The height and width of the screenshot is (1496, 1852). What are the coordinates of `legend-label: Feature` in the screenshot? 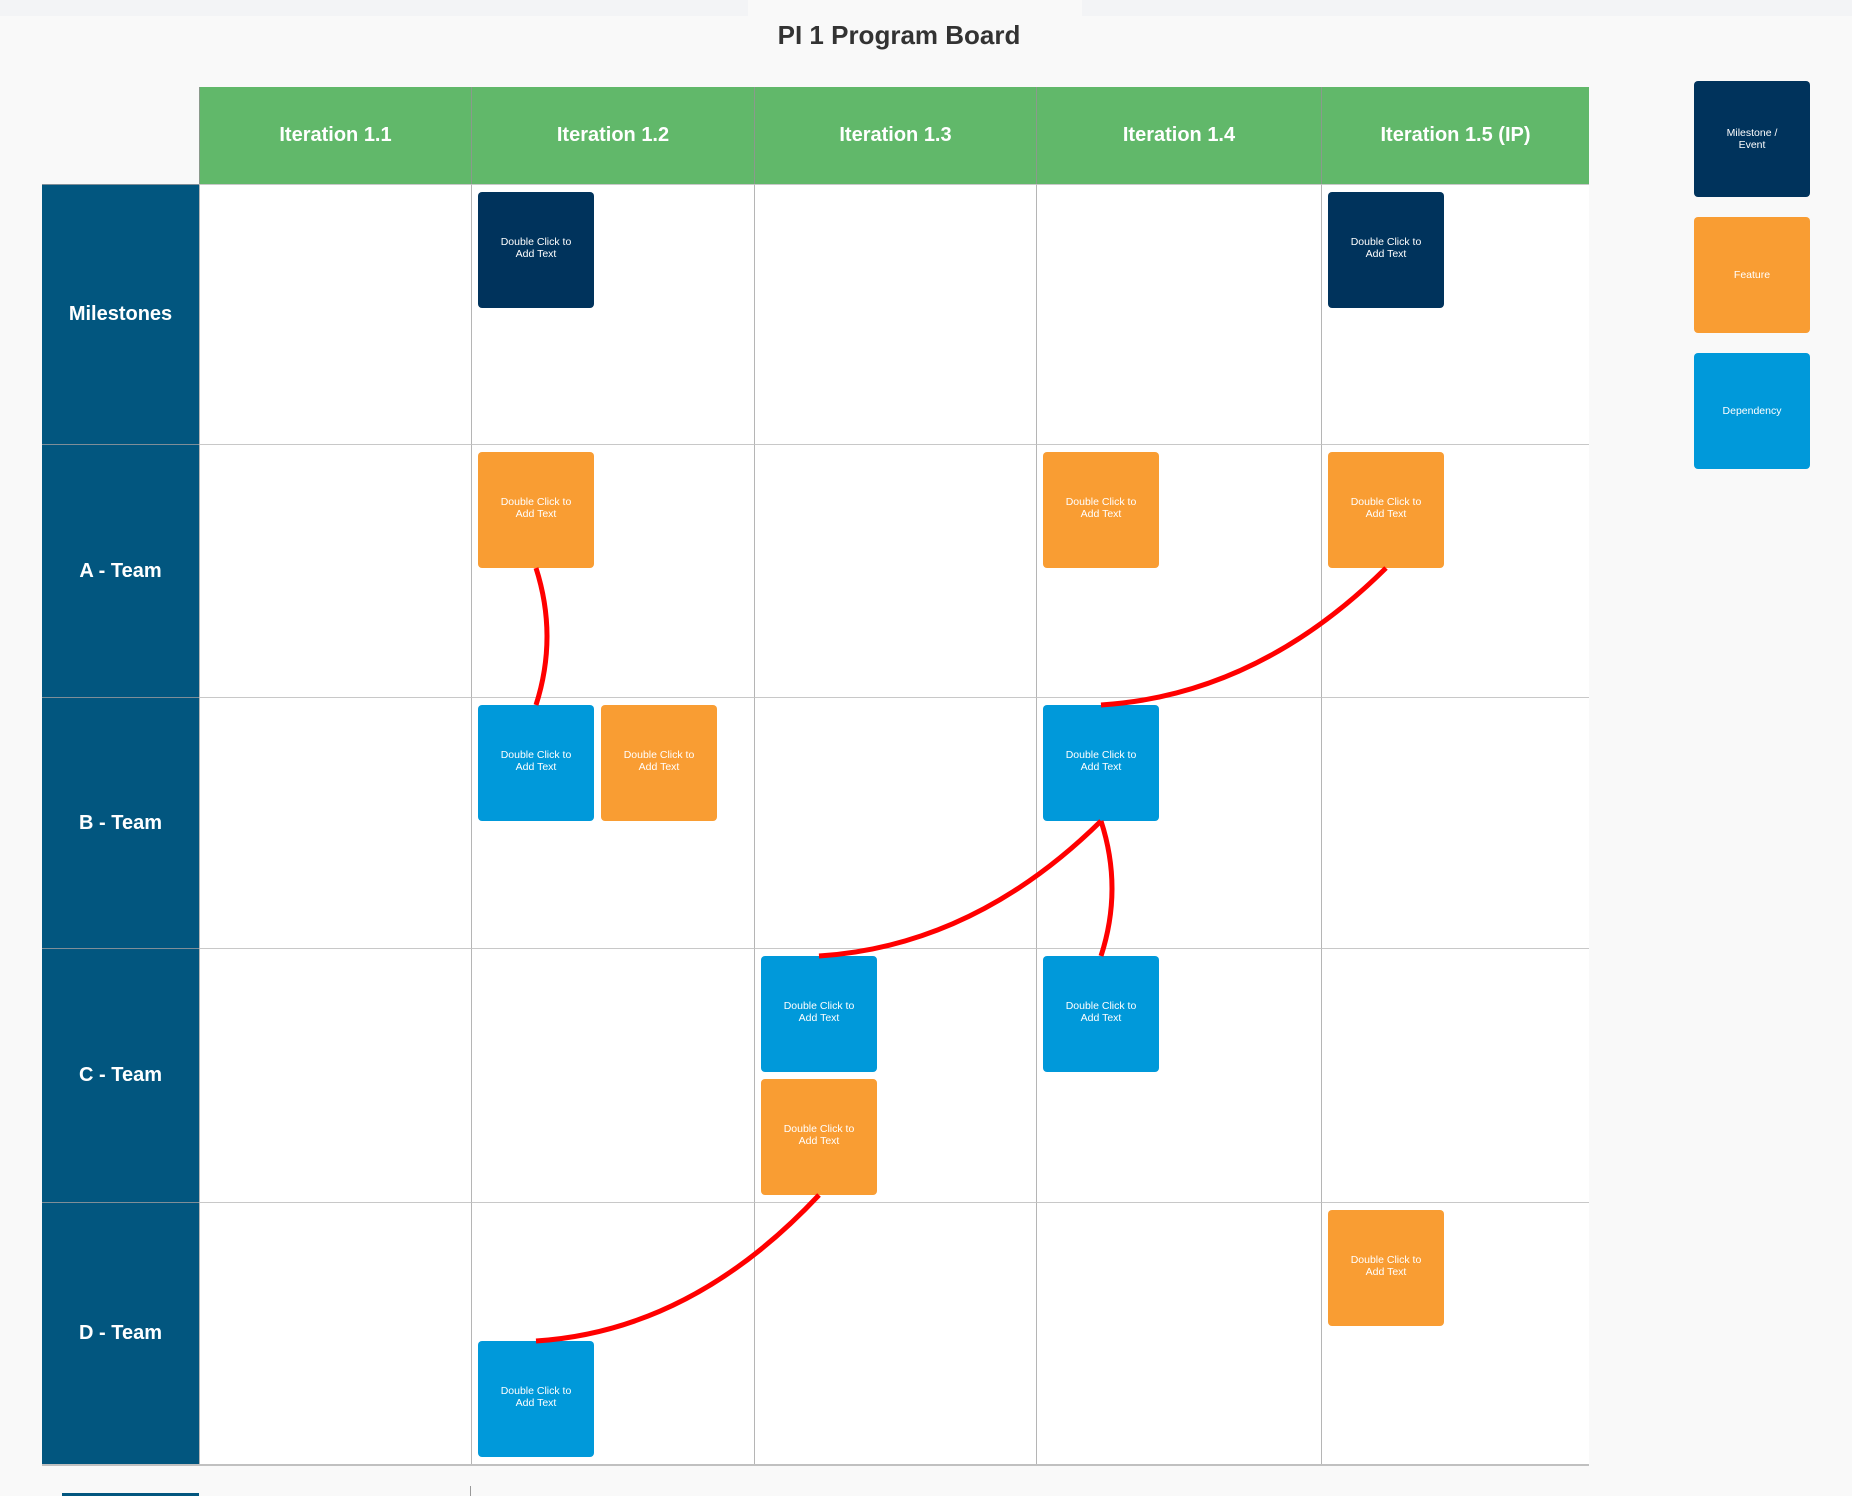 It's located at (1752, 275).